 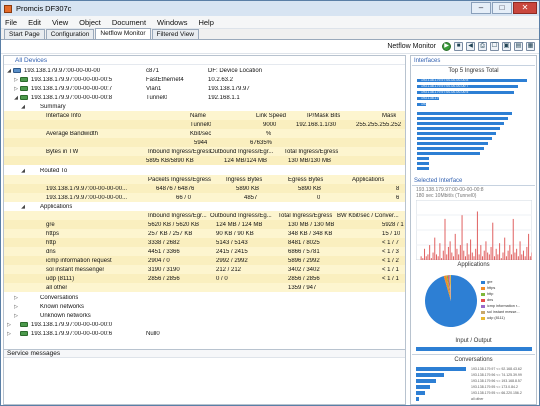 What do you see at coordinates (518, 46) in the screenshot?
I see `view-list-icon: ▤` at bounding box center [518, 46].